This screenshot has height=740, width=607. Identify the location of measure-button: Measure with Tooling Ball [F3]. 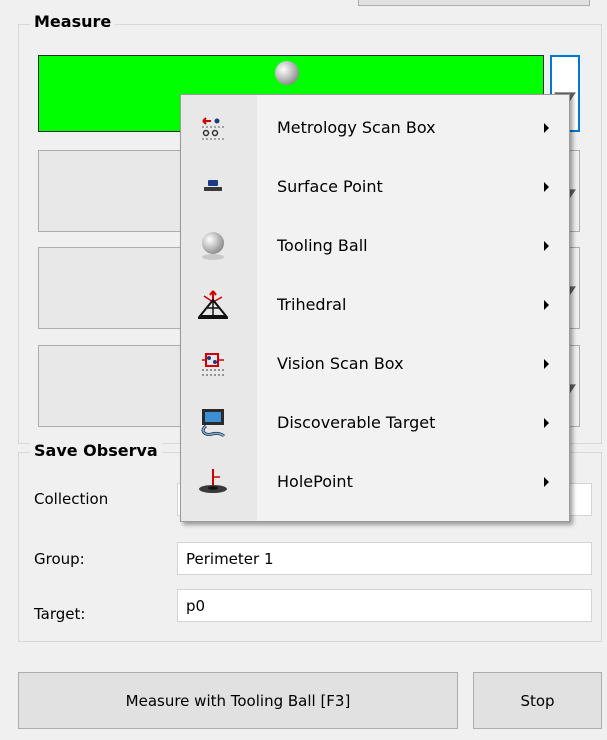
(238, 700).